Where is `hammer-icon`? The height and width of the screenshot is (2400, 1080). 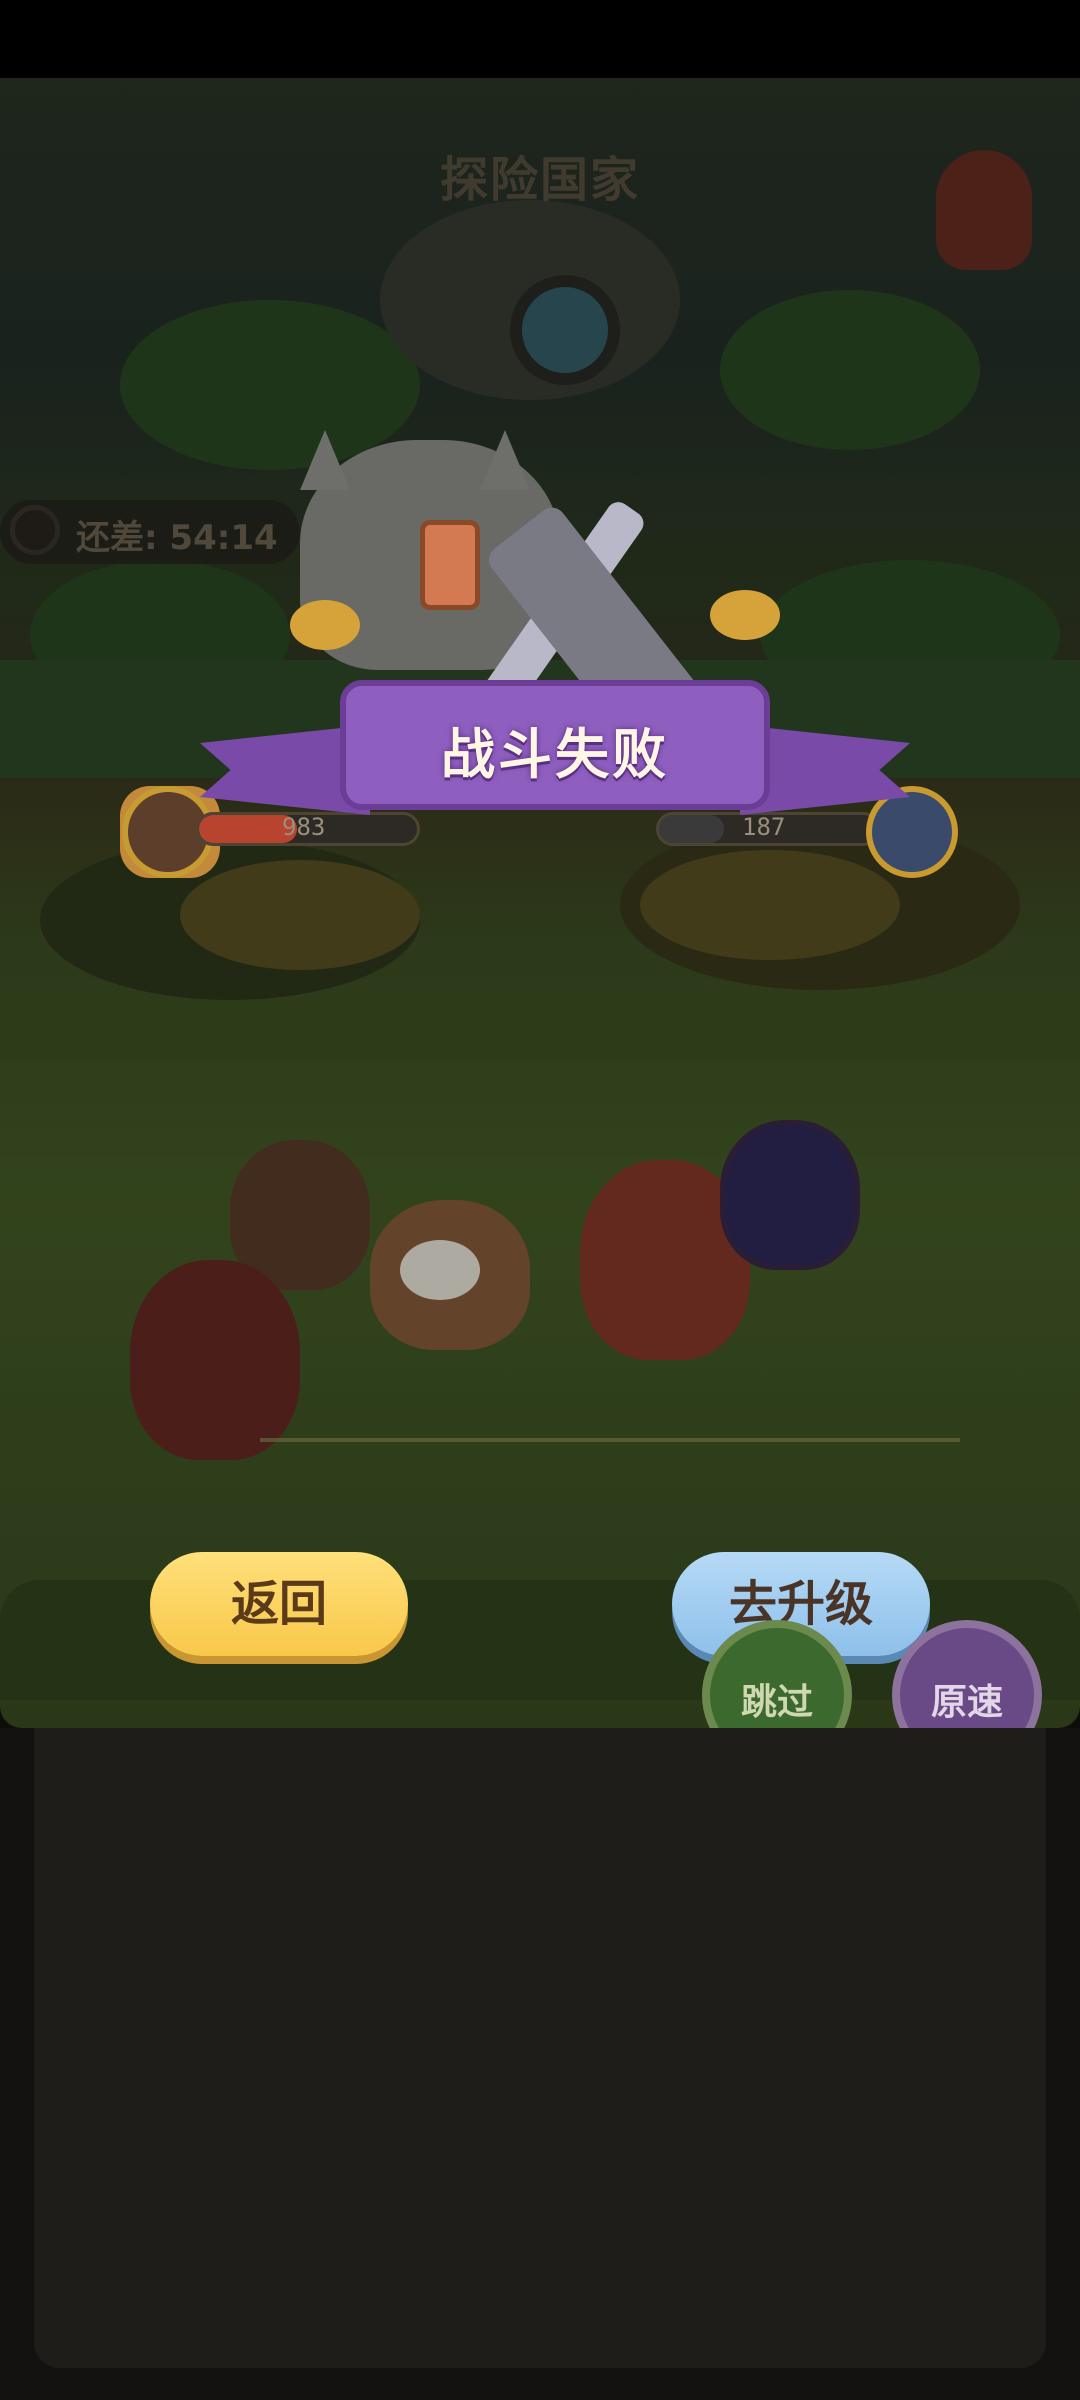 hammer-icon is located at coordinates (450, 565).